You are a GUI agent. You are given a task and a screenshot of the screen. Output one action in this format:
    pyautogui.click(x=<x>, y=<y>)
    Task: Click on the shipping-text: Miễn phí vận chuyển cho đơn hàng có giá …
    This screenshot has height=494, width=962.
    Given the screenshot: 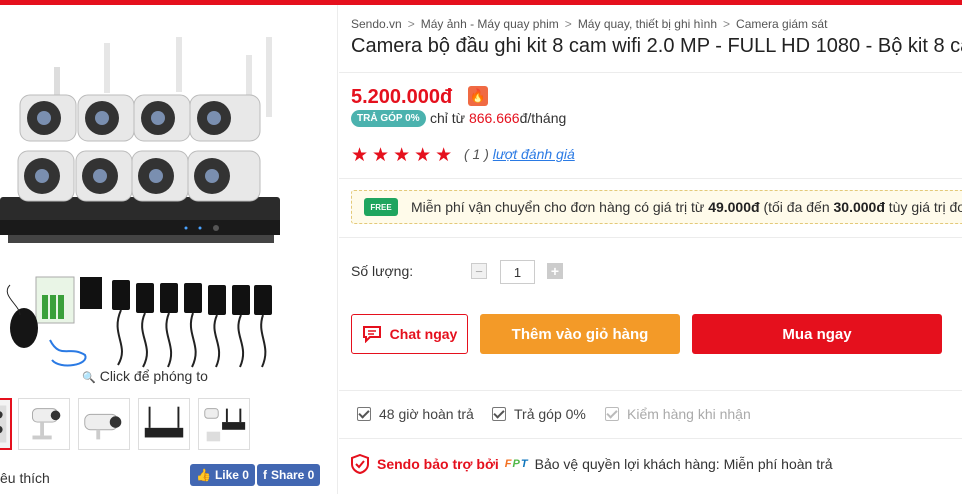 What is the action you would take?
    pyautogui.click(x=558, y=207)
    